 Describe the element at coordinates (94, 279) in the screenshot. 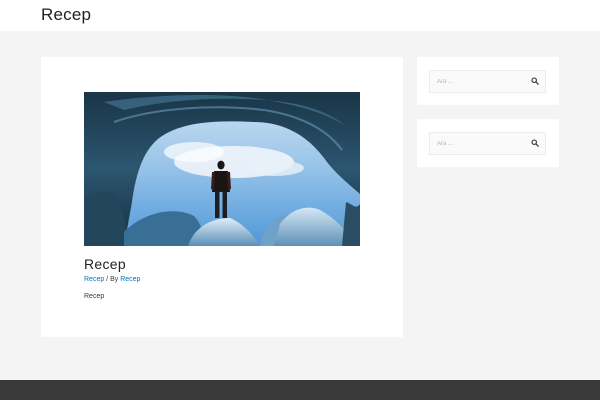

I see `post-category-link: Recep` at that location.